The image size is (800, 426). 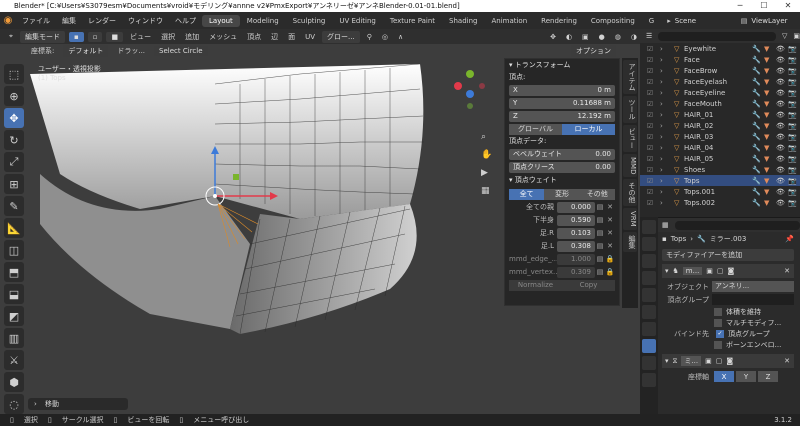 I want to click on weight-value-field: 0.309, so click(x=576, y=272).